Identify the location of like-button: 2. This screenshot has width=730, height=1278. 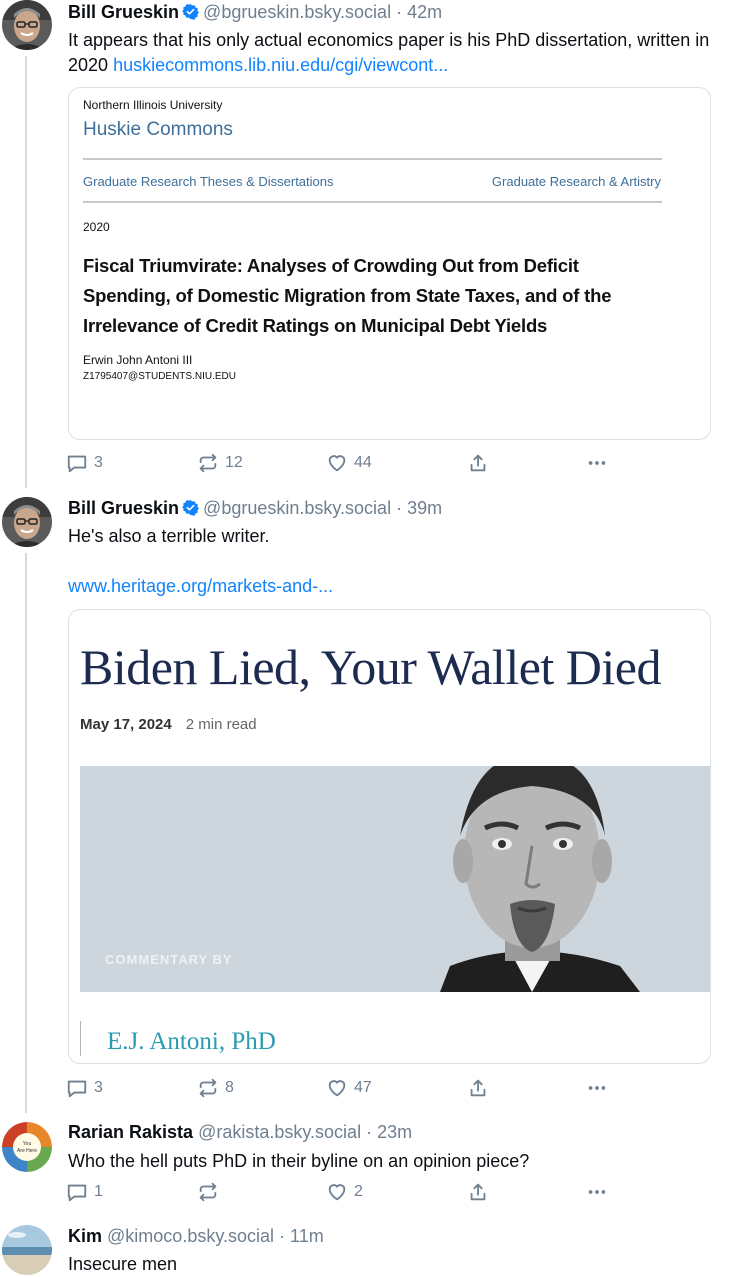
(344, 1192).